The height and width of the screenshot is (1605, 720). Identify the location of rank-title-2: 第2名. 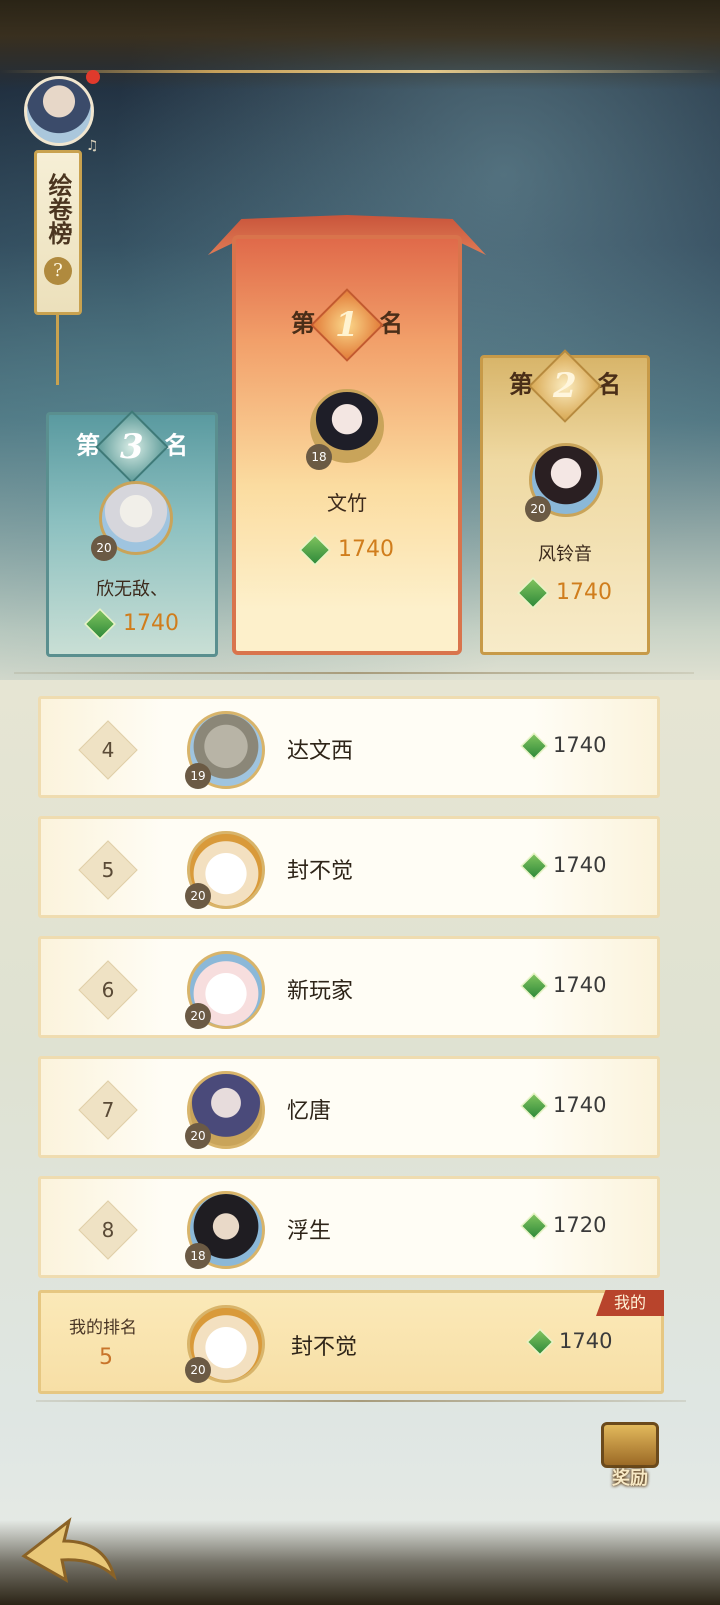
(565, 386).